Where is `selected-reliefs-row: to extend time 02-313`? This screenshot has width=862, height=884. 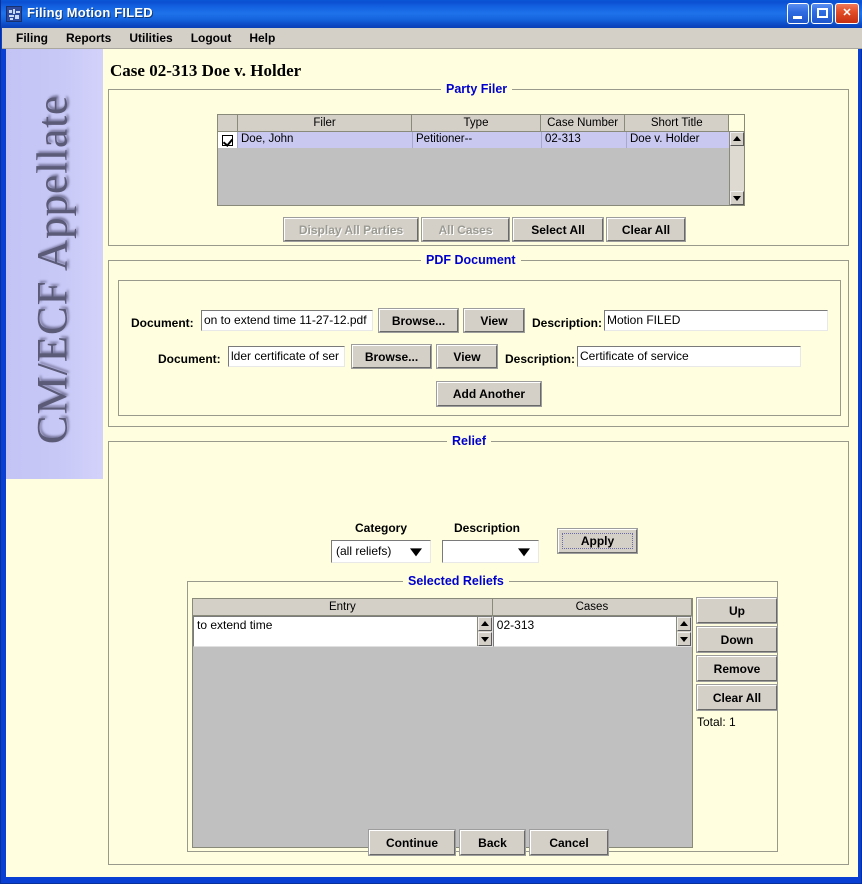
selected-reliefs-row: to extend time 02-313 is located at coordinates (442, 631).